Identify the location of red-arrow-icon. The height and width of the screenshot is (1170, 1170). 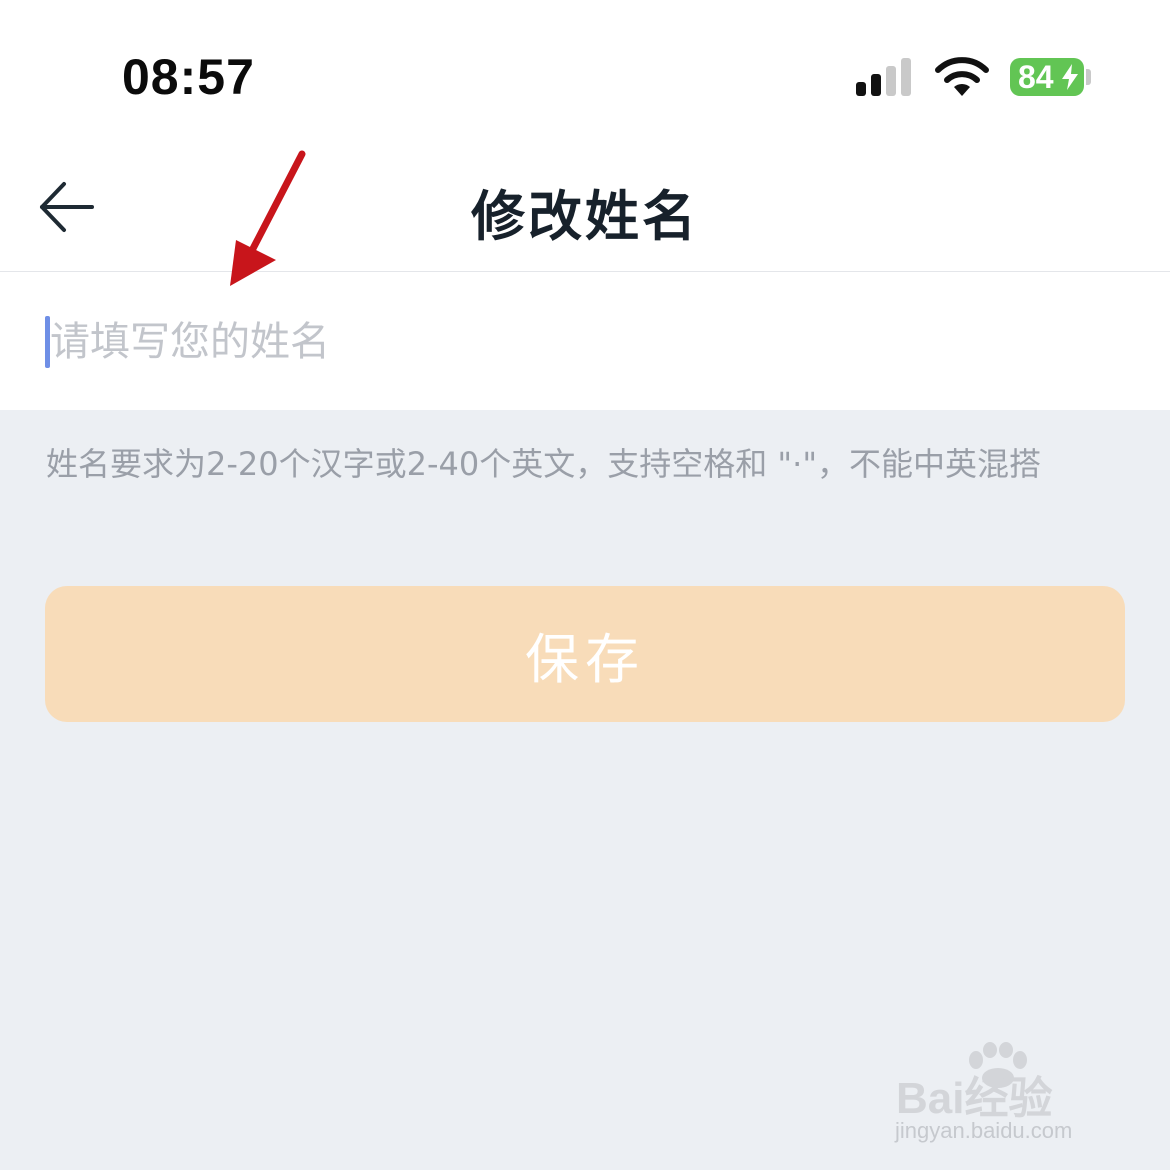
(268, 218).